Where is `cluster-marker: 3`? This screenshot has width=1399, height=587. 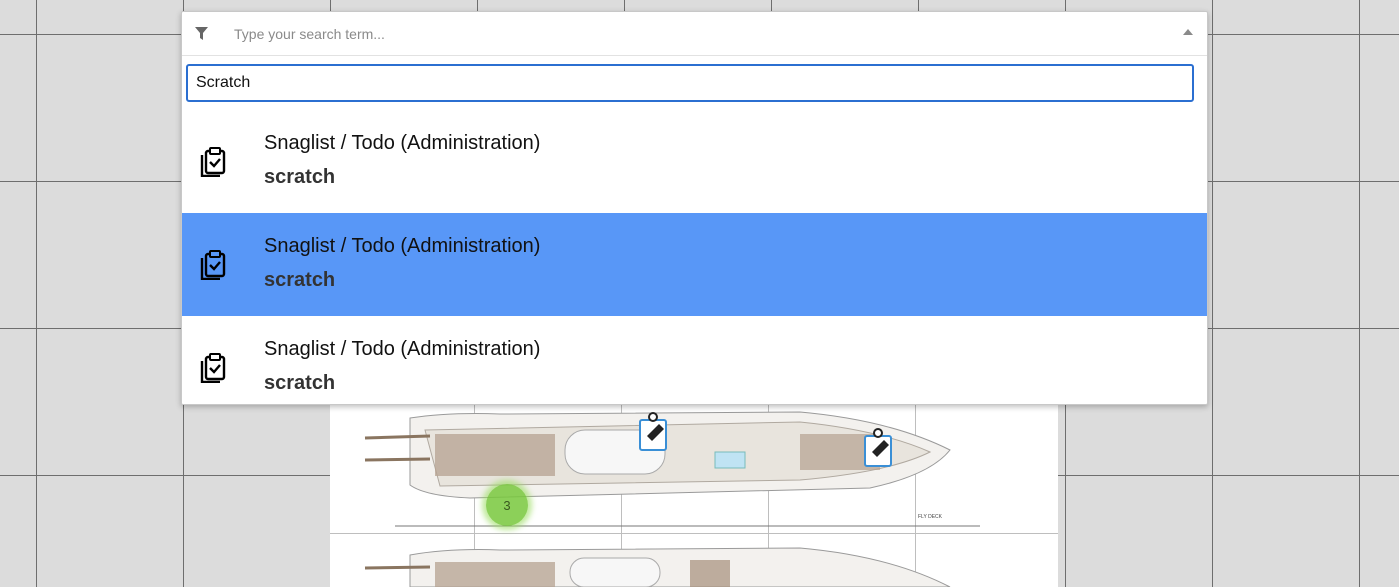
cluster-marker: 3 is located at coordinates (507, 505).